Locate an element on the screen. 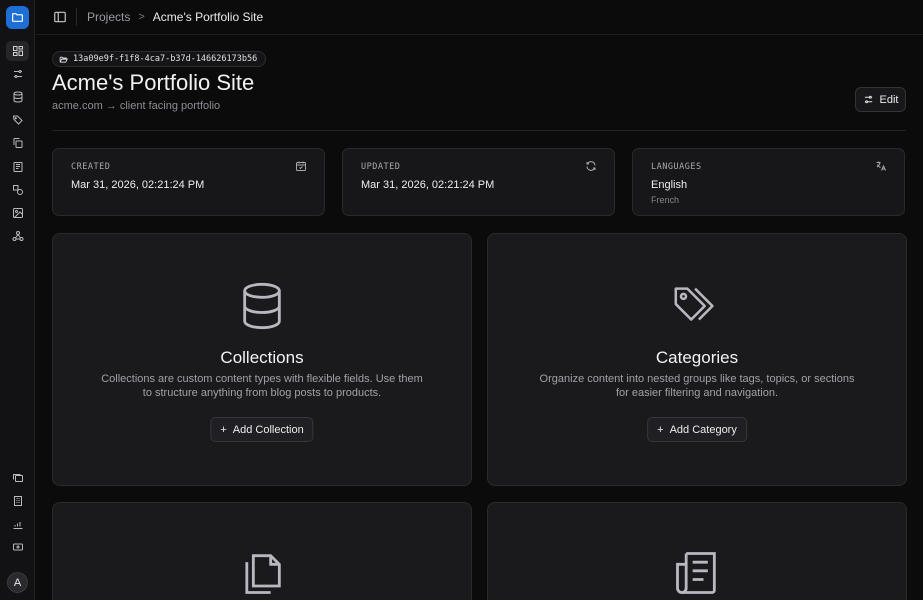  add-category-label: Add Category is located at coordinates (703, 429).